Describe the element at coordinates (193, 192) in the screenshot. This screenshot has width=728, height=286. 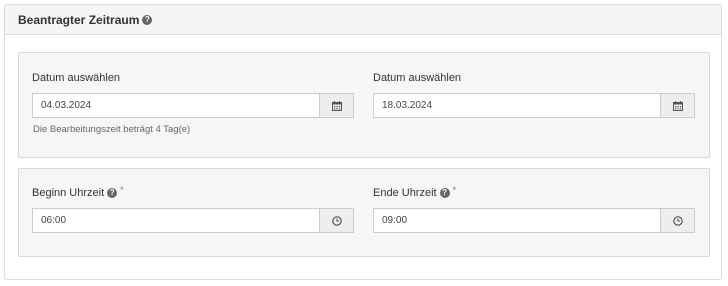
I see `start-time-label-row: Beginn Uhrzeit ? *` at that location.